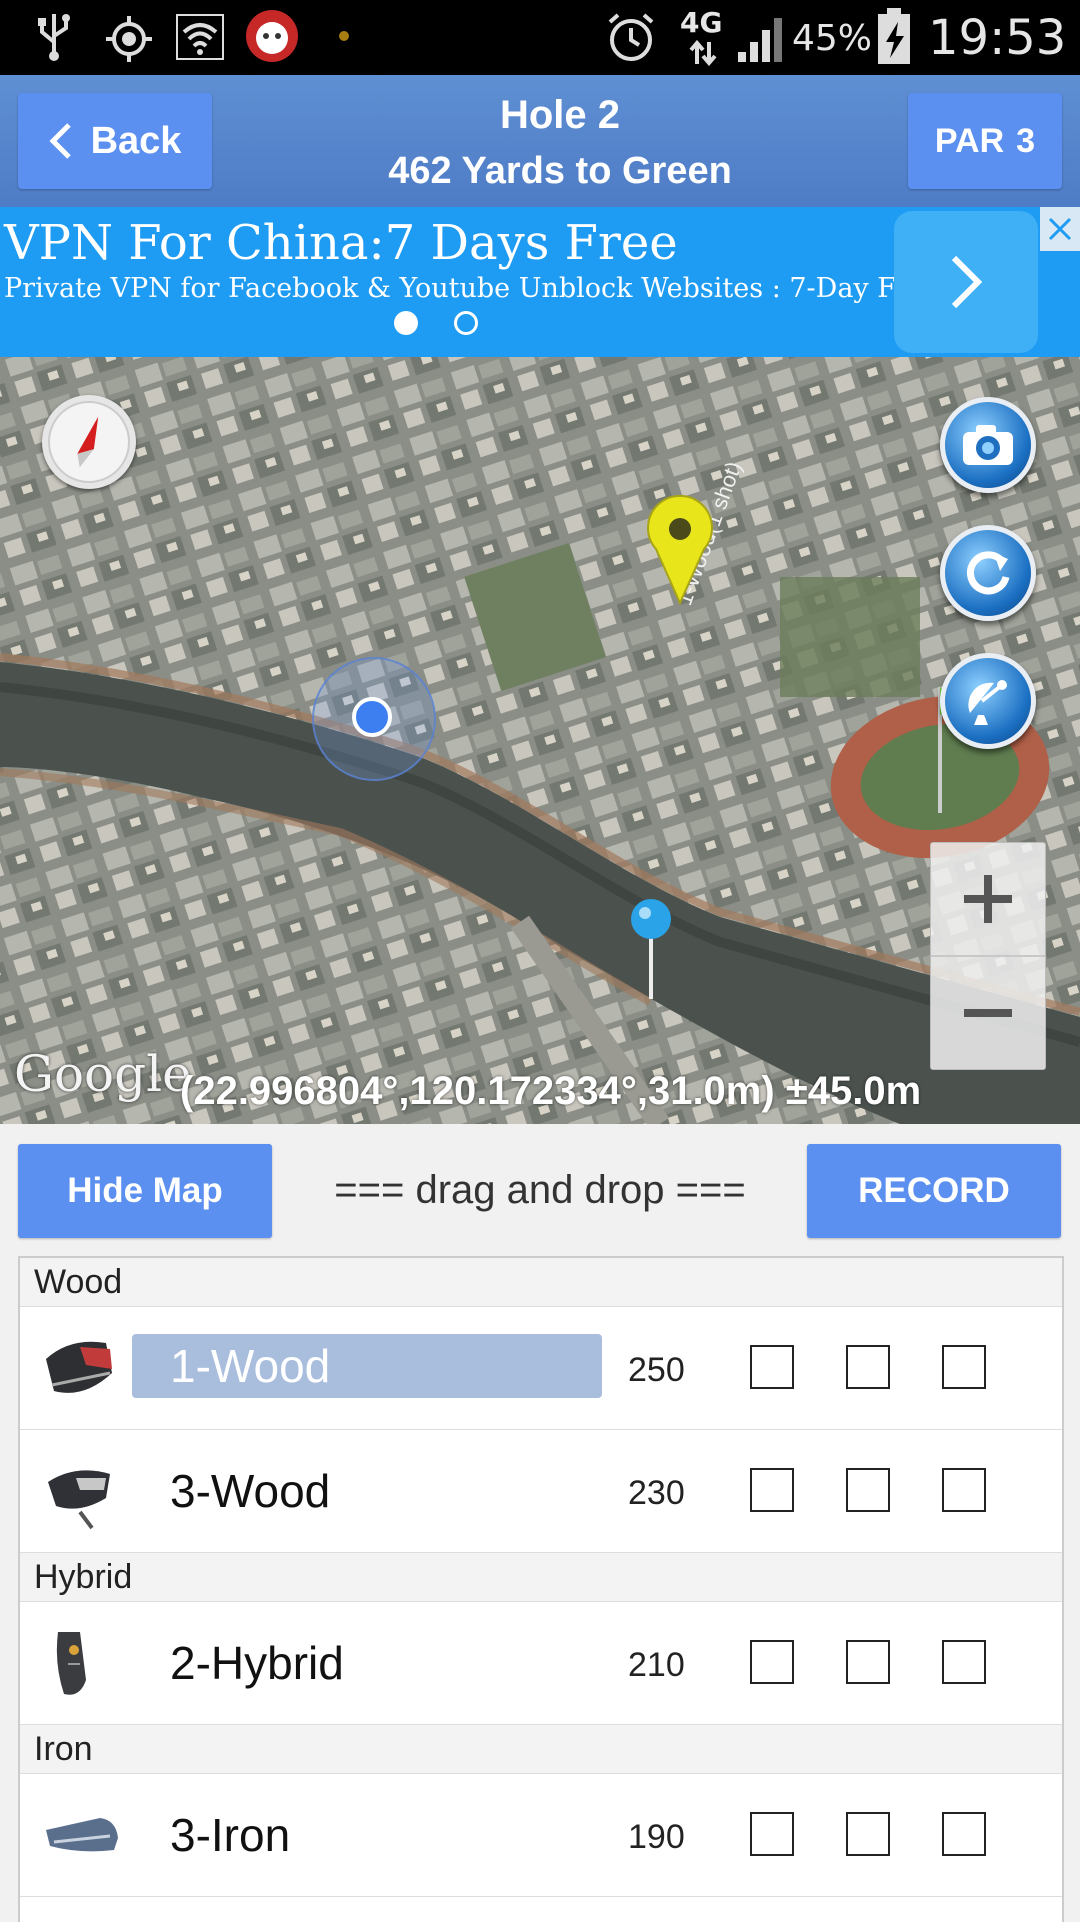 The width and height of the screenshot is (1080, 1922). I want to click on hole-title: Hole 2, so click(560, 115).